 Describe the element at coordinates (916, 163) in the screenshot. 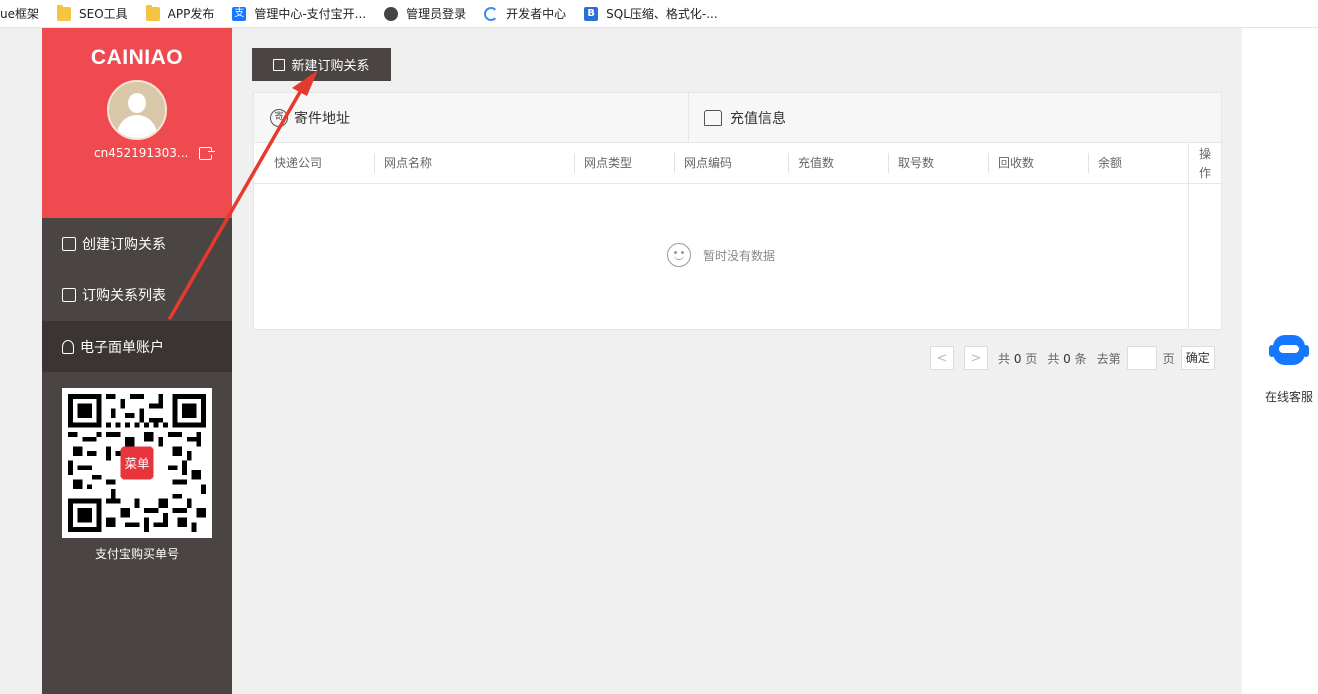

I see `column-header: 取号数` at that location.